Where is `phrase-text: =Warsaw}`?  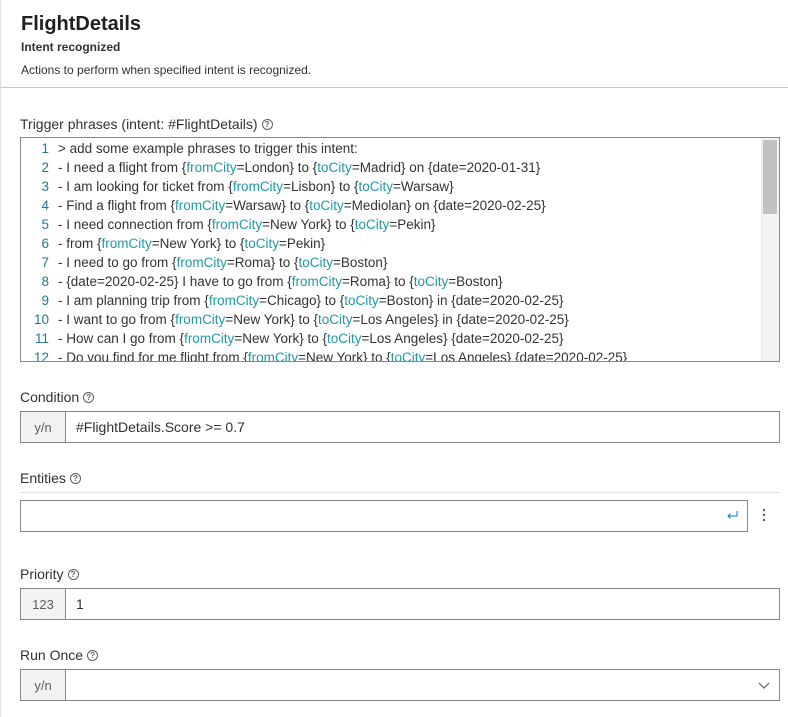 phrase-text: =Warsaw} is located at coordinates (423, 186).